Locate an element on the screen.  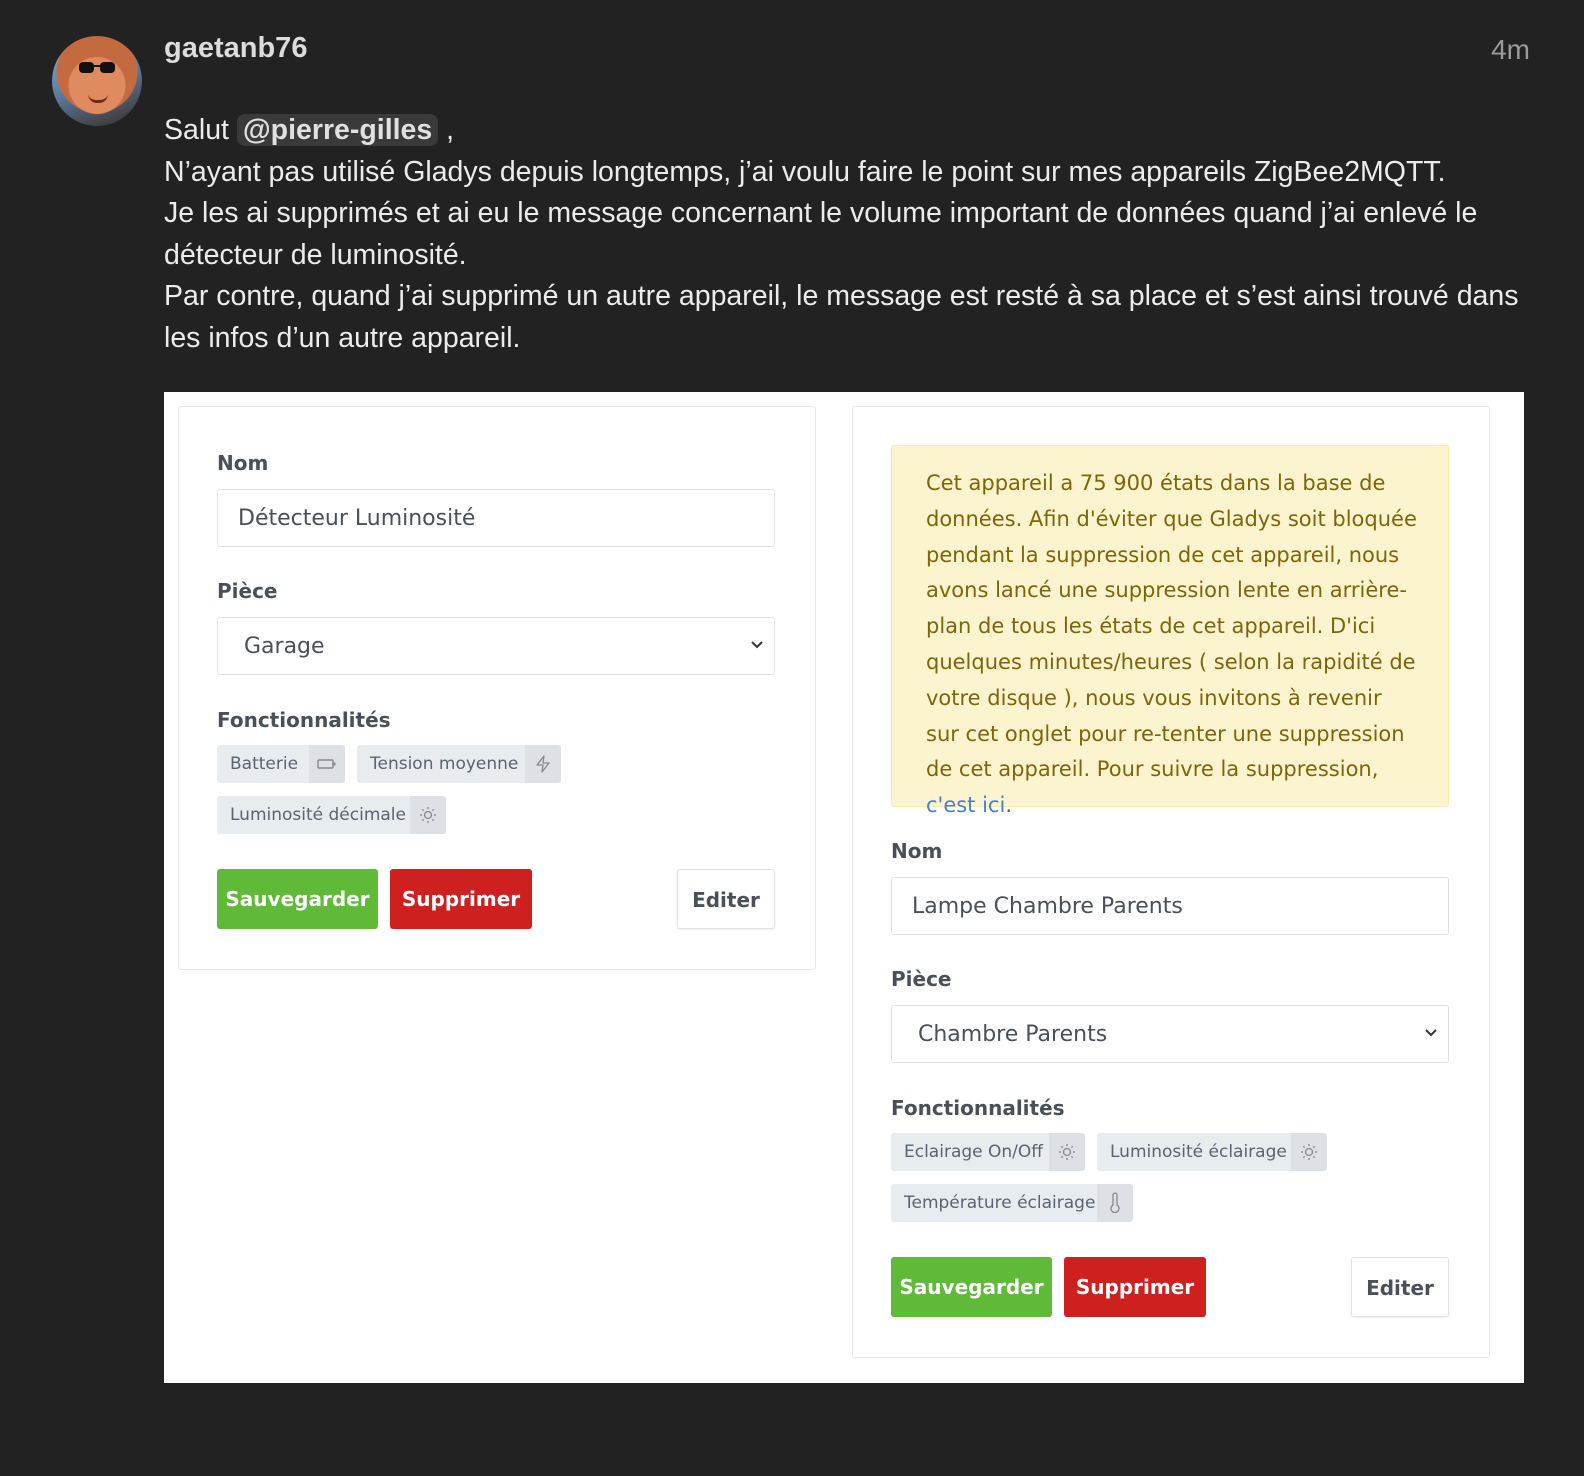
greeting-punct: , is located at coordinates (450, 130).